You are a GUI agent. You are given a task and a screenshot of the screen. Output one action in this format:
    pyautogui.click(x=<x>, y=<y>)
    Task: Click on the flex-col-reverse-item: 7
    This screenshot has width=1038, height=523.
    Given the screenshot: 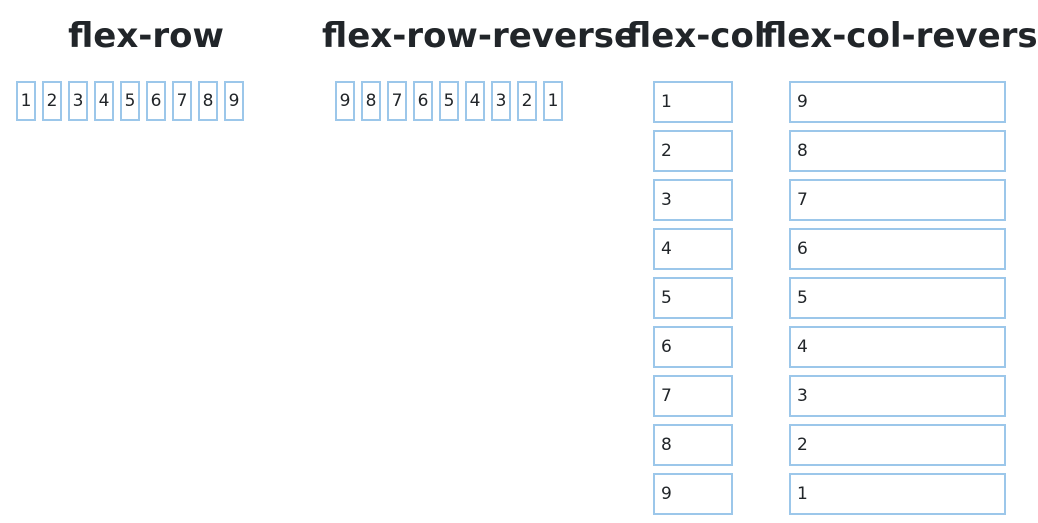 What is the action you would take?
    pyautogui.click(x=897, y=200)
    